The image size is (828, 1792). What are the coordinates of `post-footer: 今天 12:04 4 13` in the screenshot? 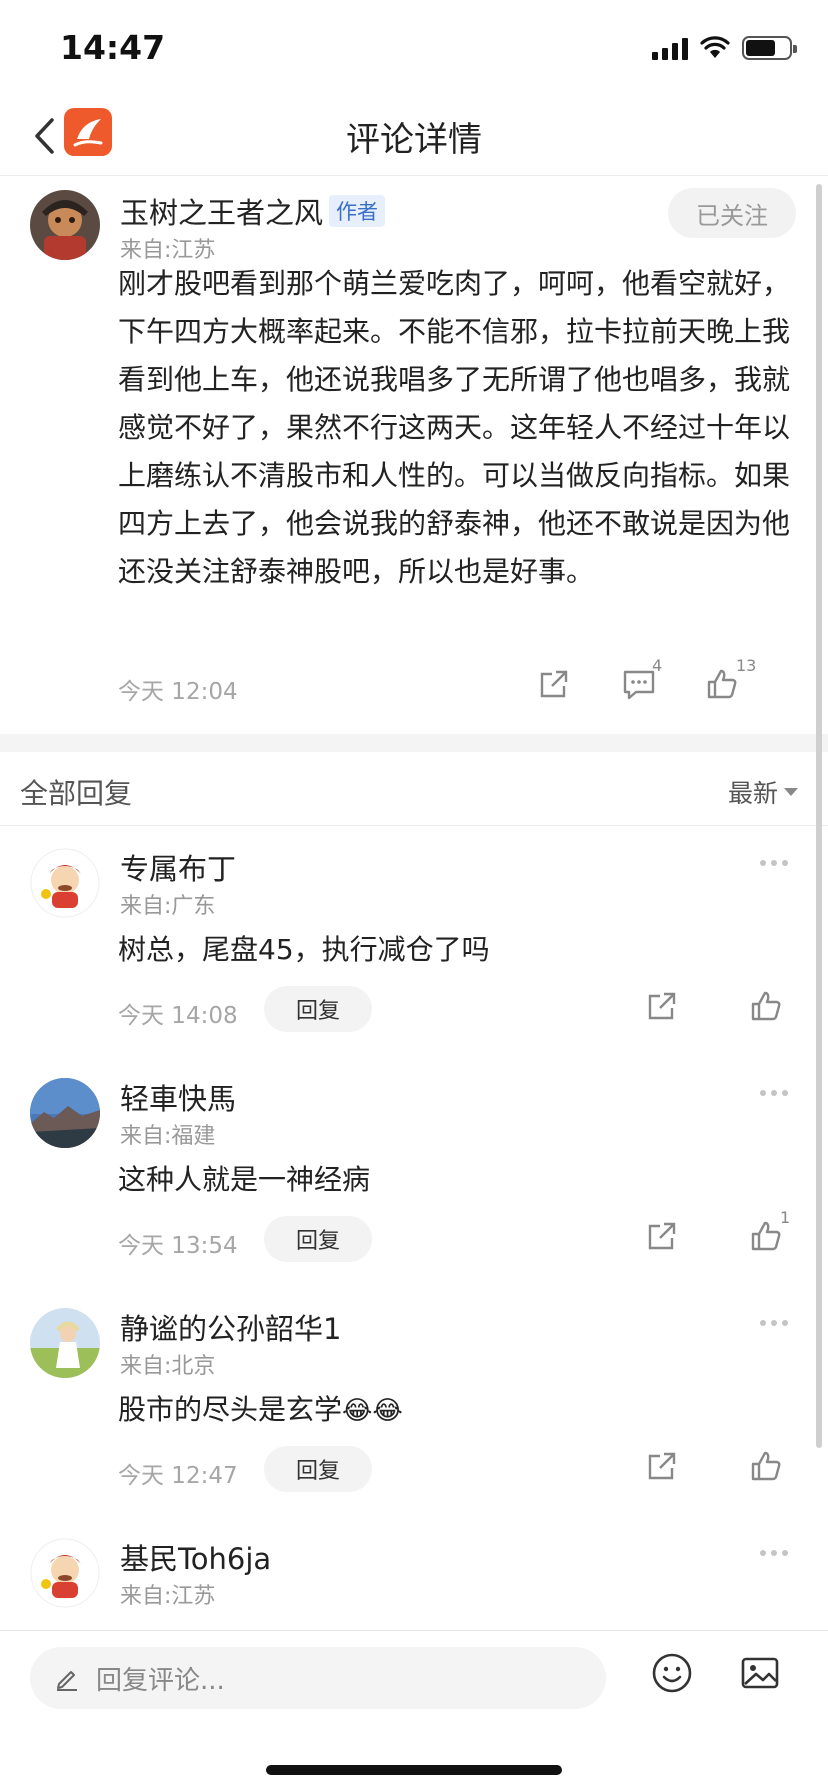 It's located at (473, 682).